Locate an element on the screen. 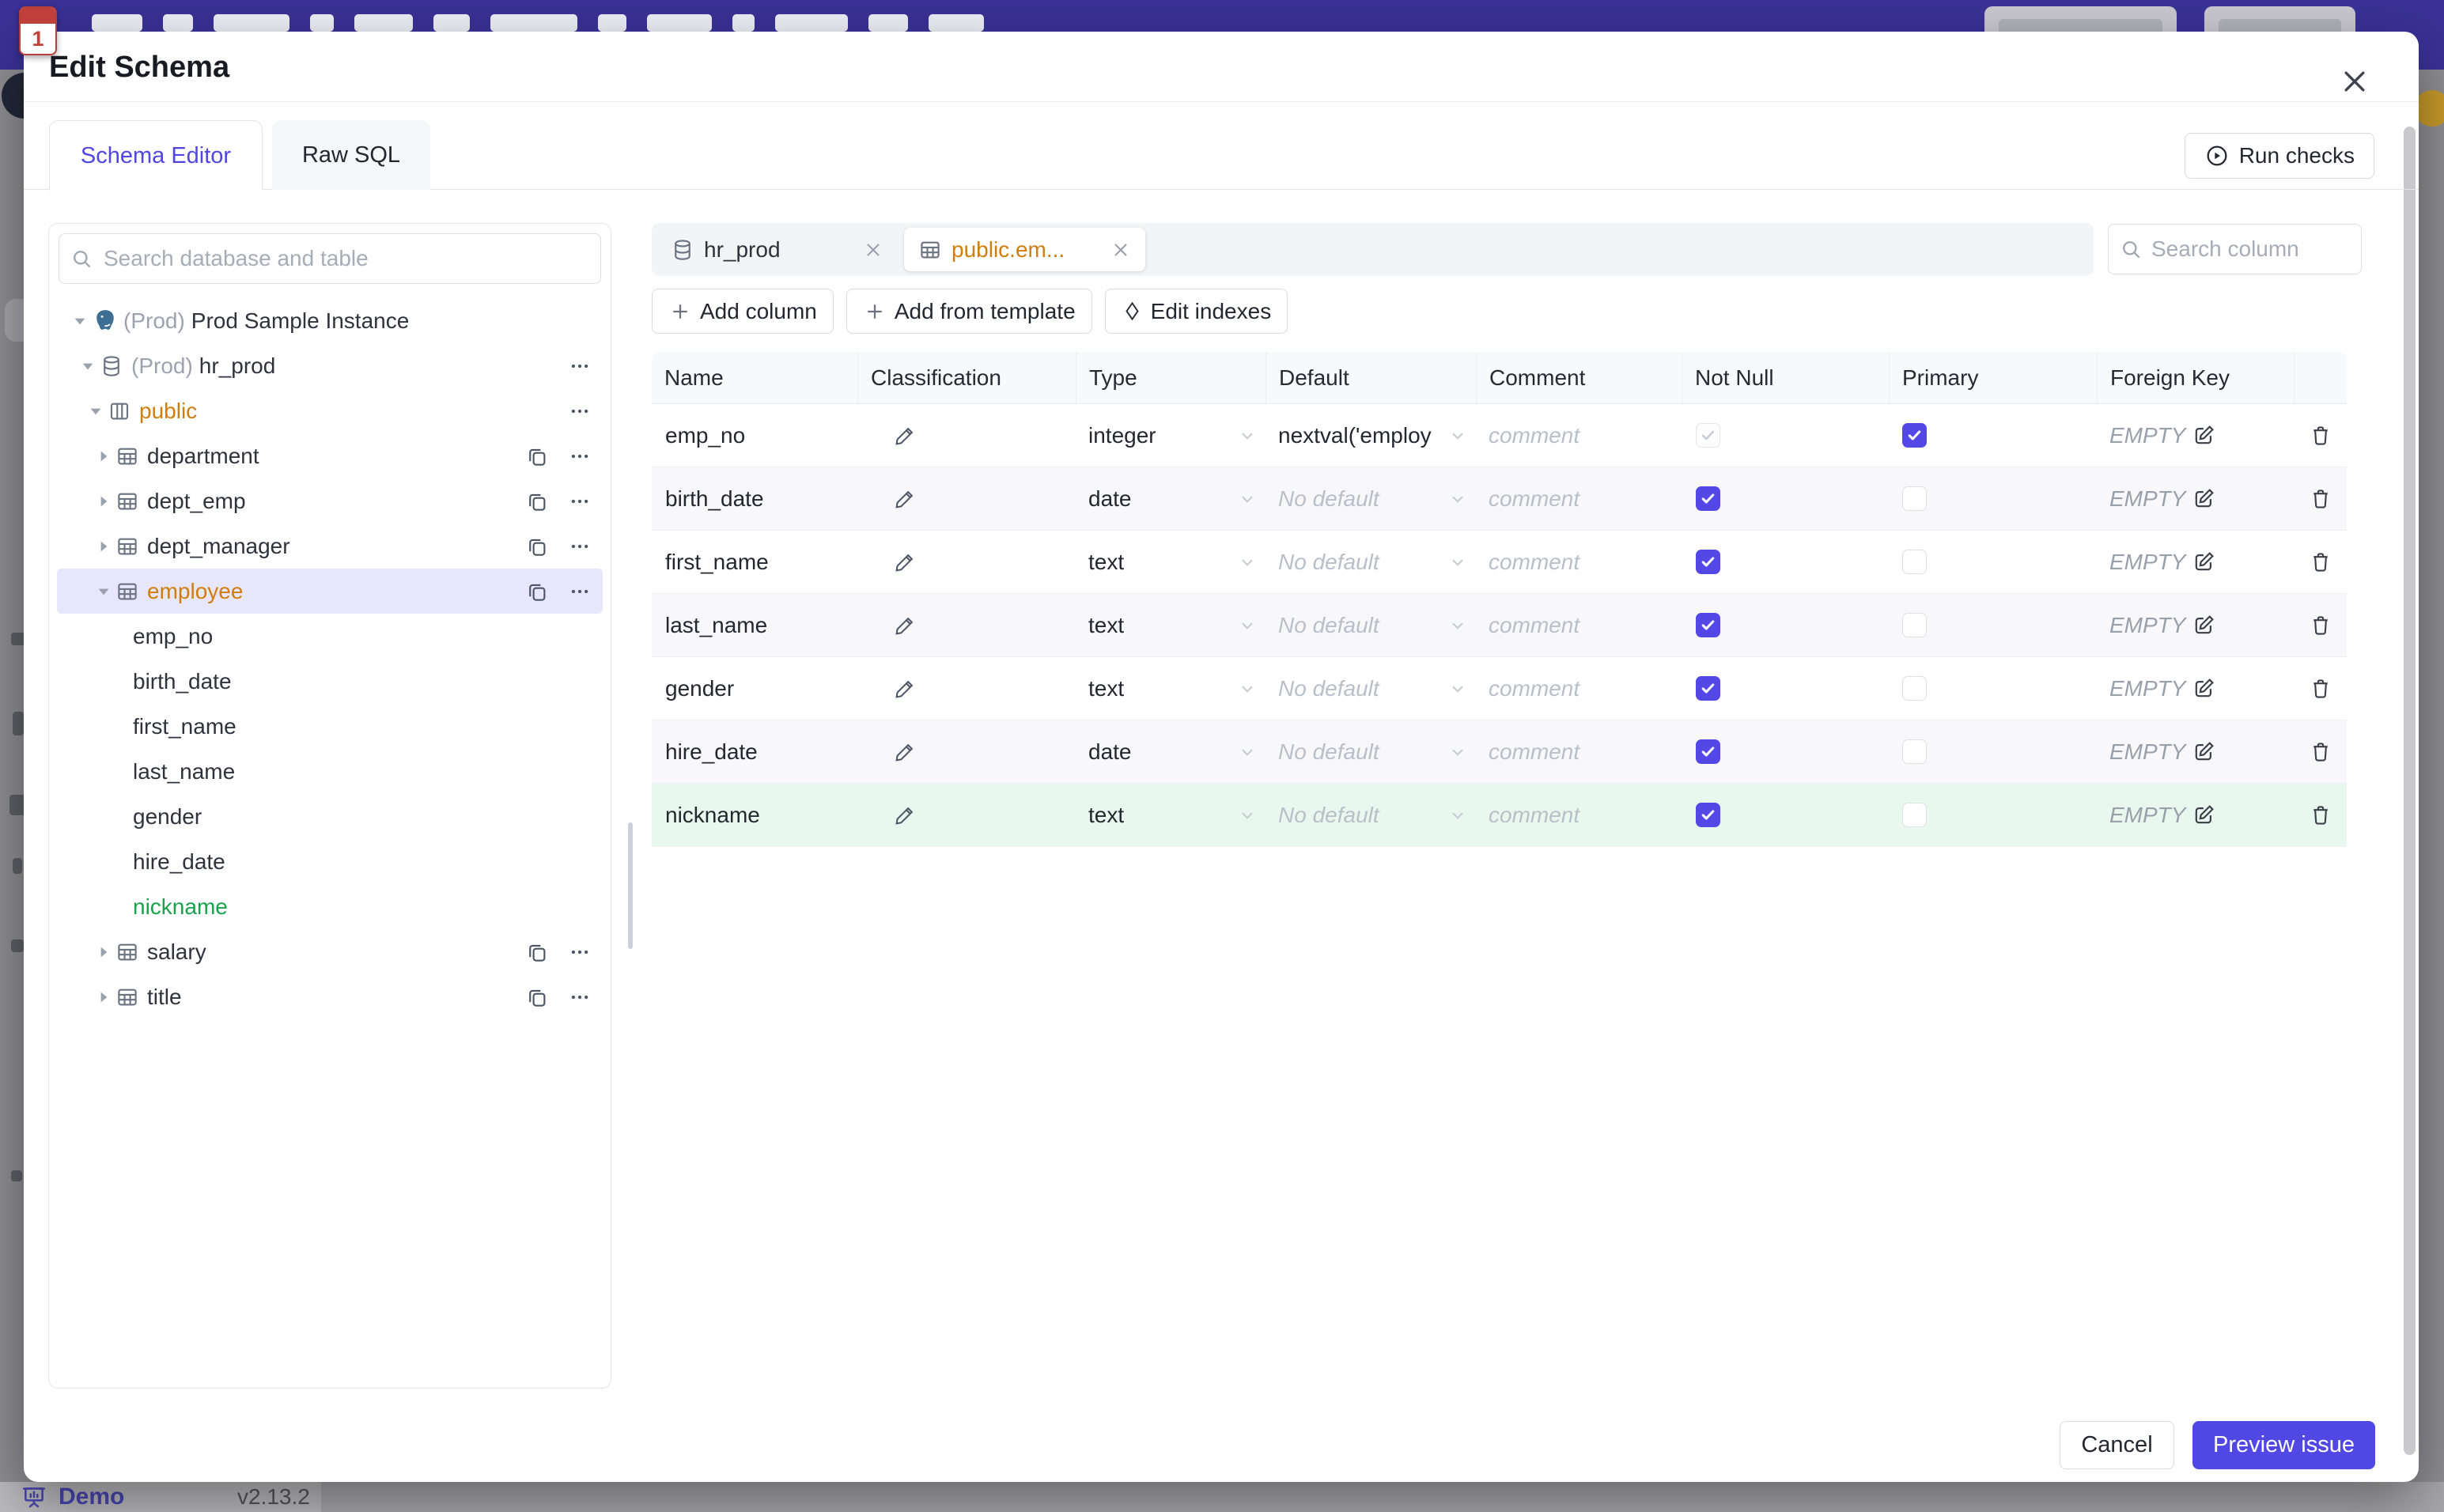 The image size is (2444, 1512). tab-schema-editor: Schema Editor is located at coordinates (156, 156).